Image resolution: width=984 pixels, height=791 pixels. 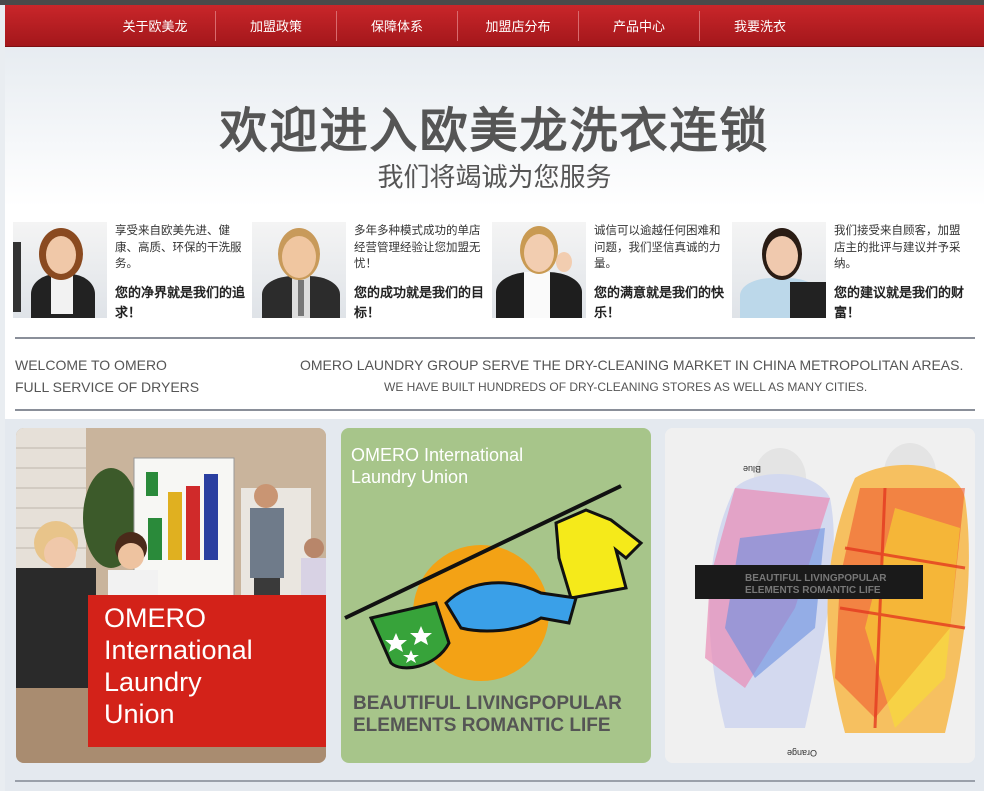 What do you see at coordinates (417, 246) in the screenshot?
I see `card-text: 多年多种模式成功的单店经营管理经验让您加盟无忧！` at bounding box center [417, 246].